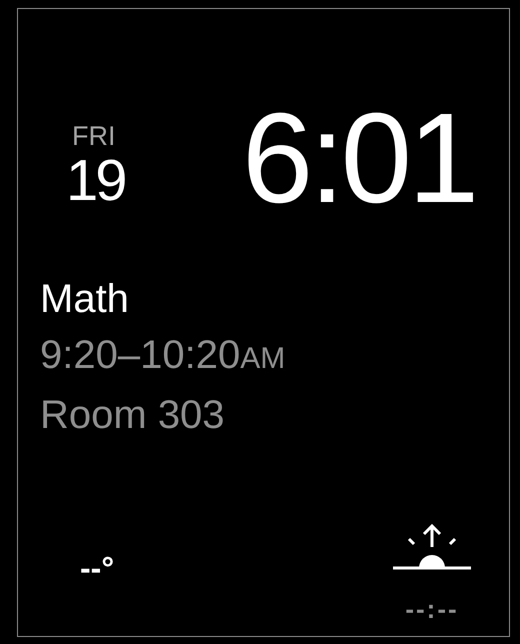  I want to click on weekday-label: FRI, so click(94, 136).